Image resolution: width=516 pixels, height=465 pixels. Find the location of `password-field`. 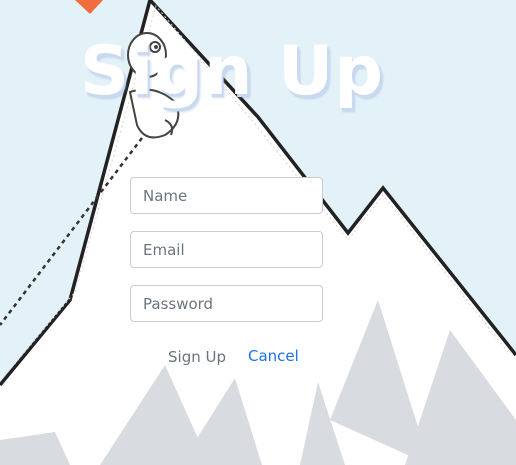

password-field is located at coordinates (226, 303).